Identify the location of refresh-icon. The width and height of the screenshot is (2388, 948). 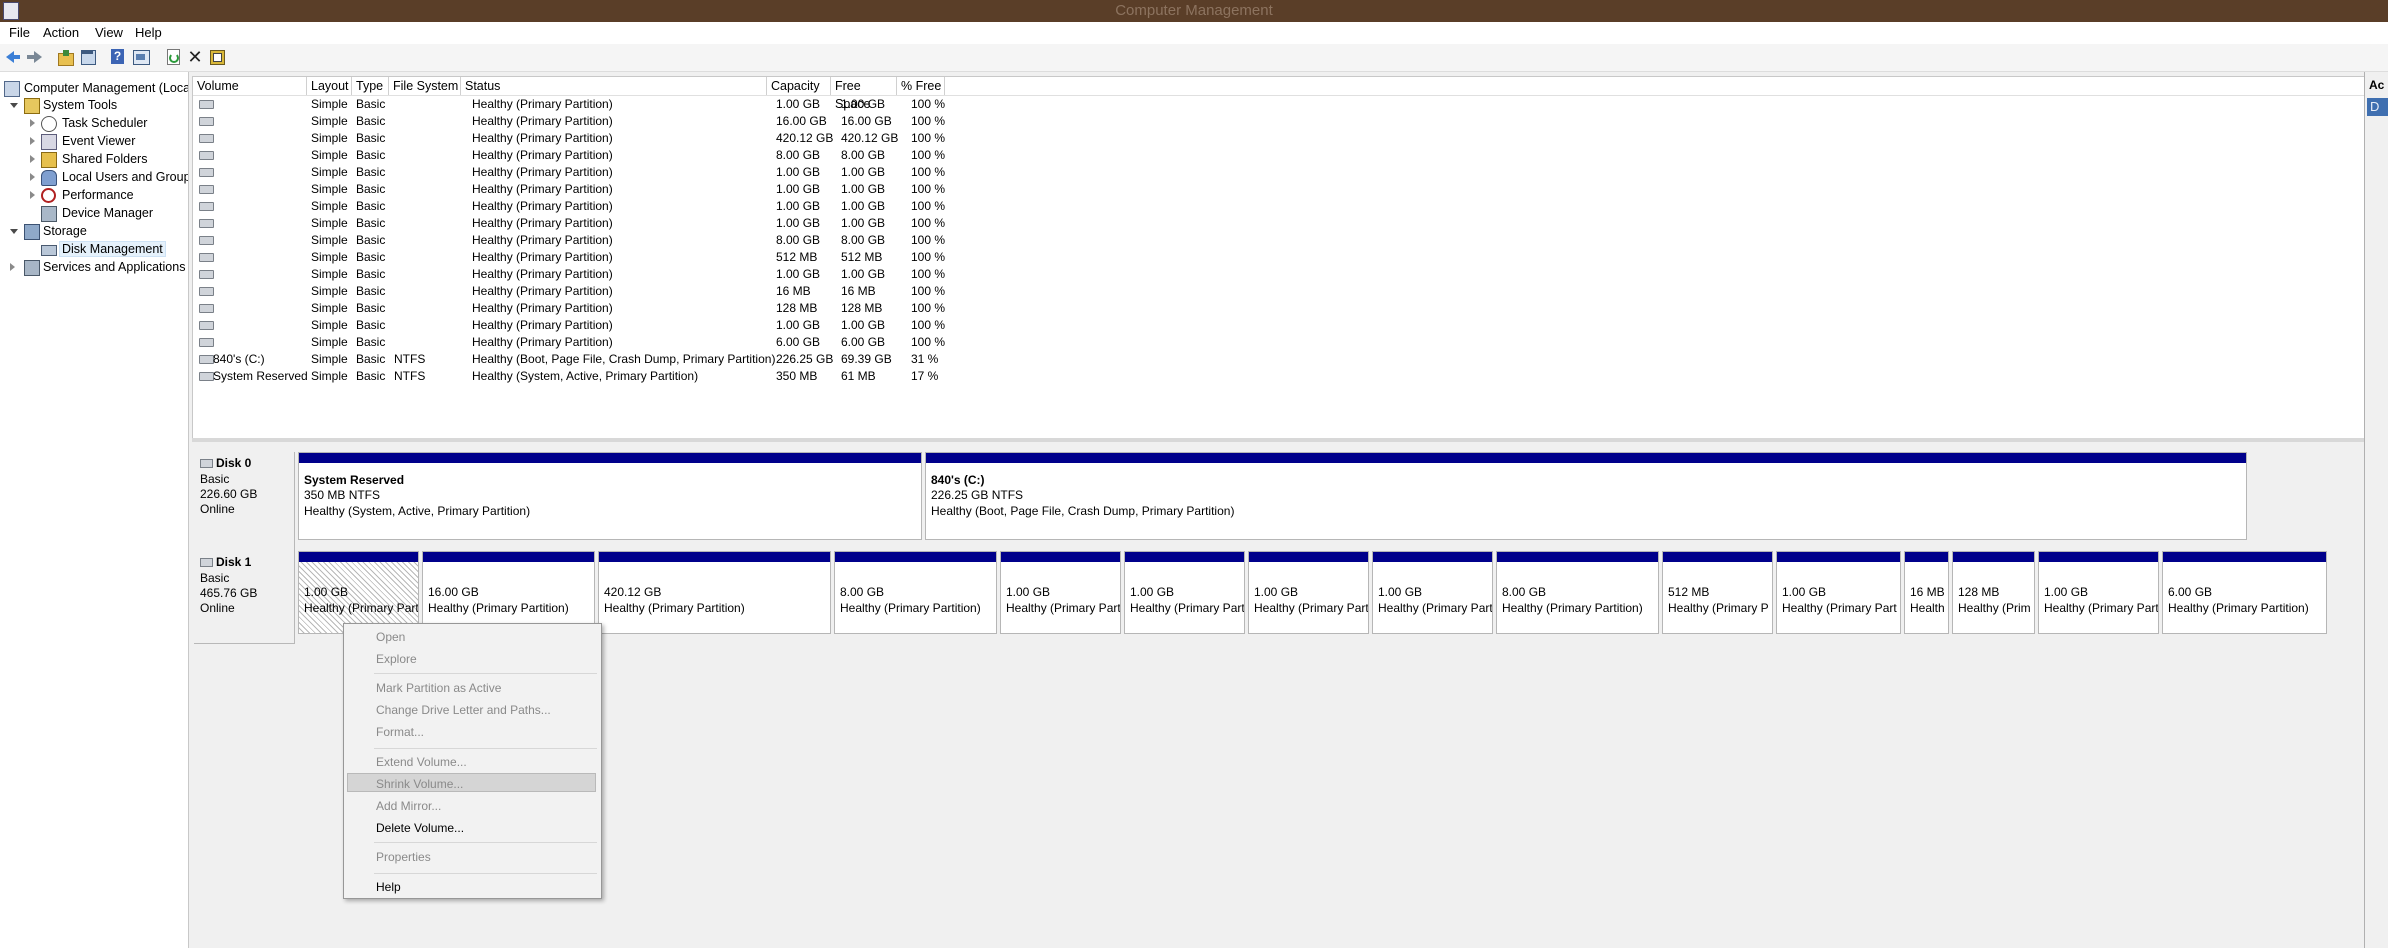
(173, 57).